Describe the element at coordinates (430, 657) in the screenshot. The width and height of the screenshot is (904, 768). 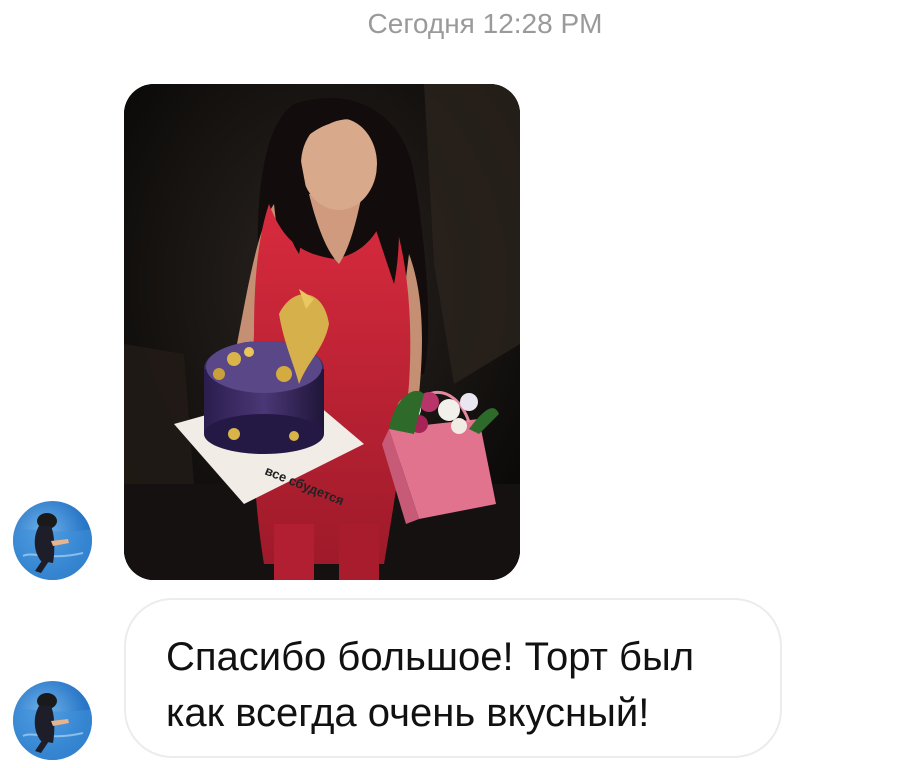
I see `message-line-1: Спасибо большое! Торт был` at that location.